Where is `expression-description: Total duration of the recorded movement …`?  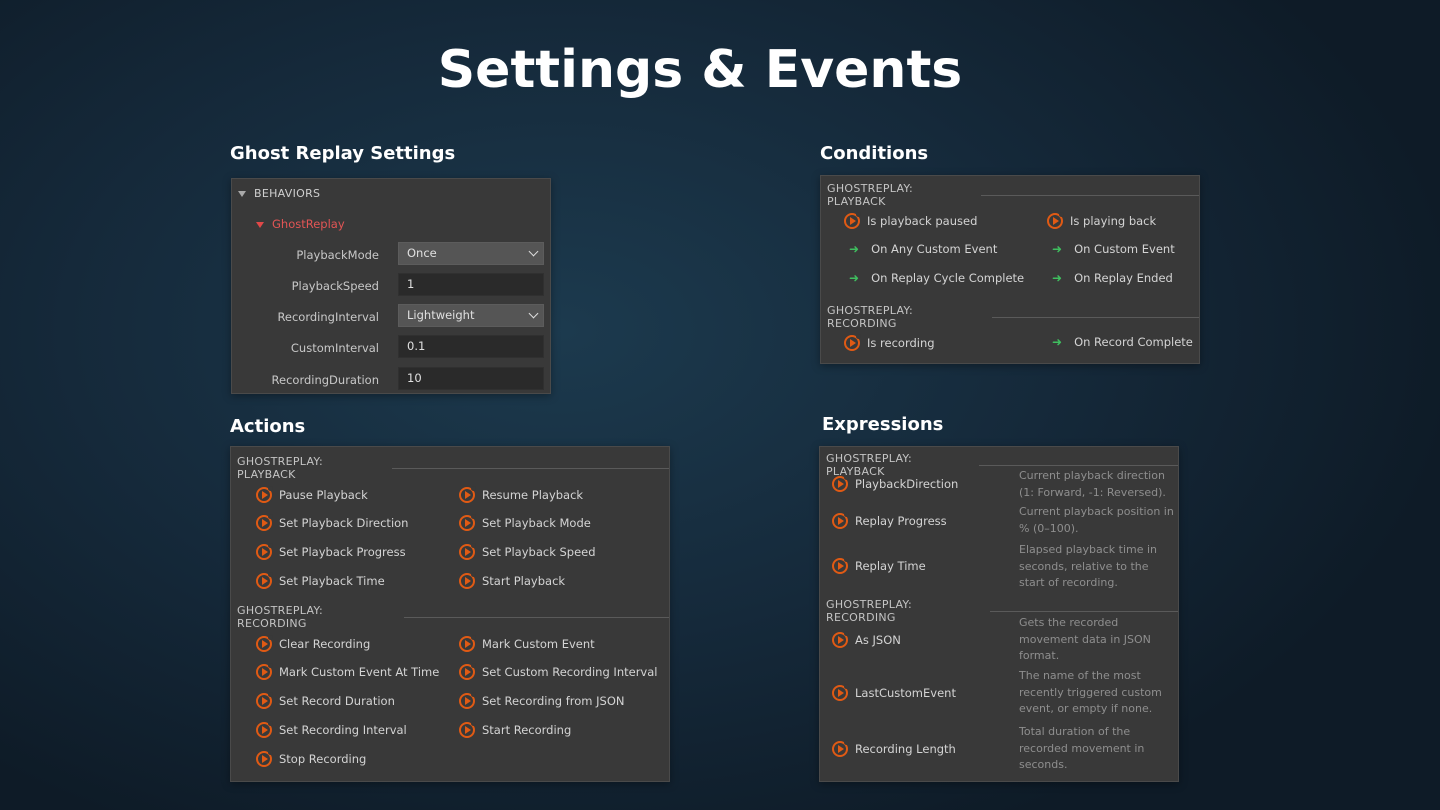 expression-description: Total duration of the recorded movement … is located at coordinates (1082, 748).